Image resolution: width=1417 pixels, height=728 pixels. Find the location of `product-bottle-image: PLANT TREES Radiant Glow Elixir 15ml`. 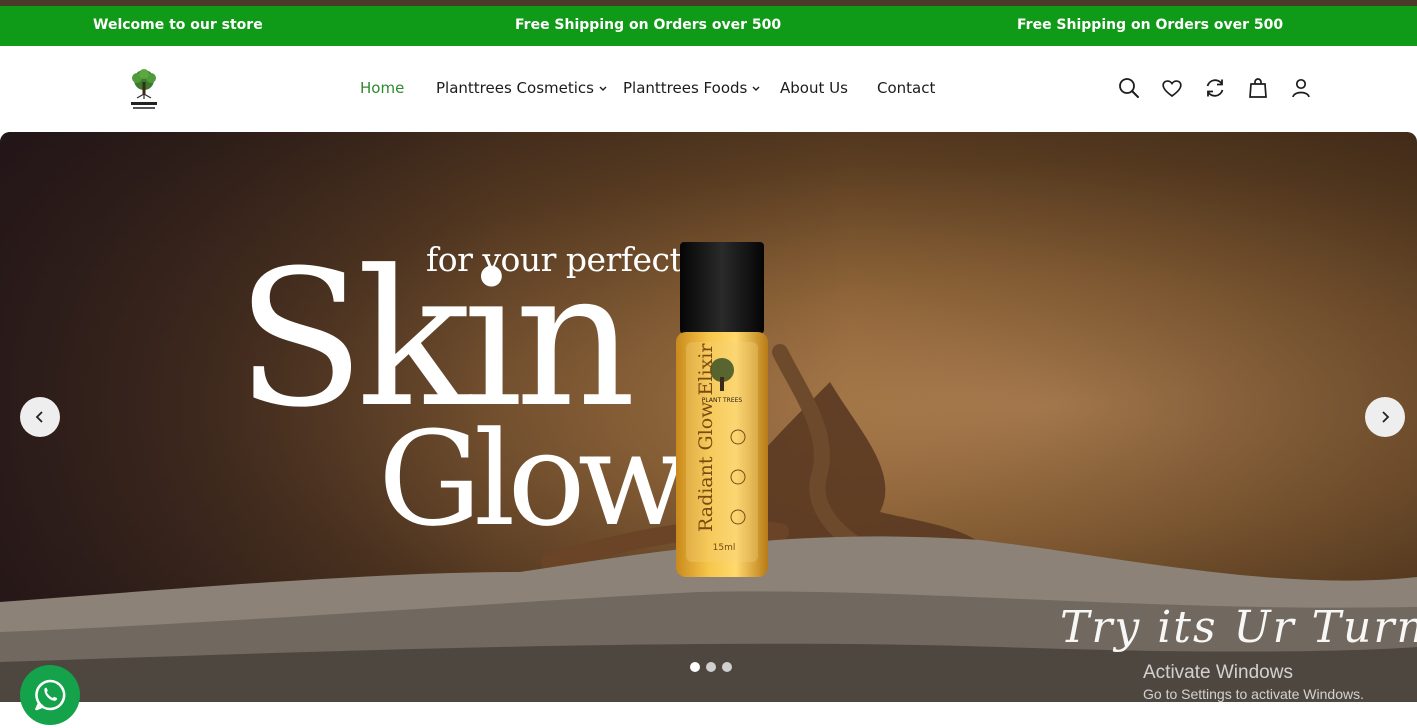

product-bottle-image: PLANT TREES Radiant Glow Elixir 15ml is located at coordinates (722, 409).